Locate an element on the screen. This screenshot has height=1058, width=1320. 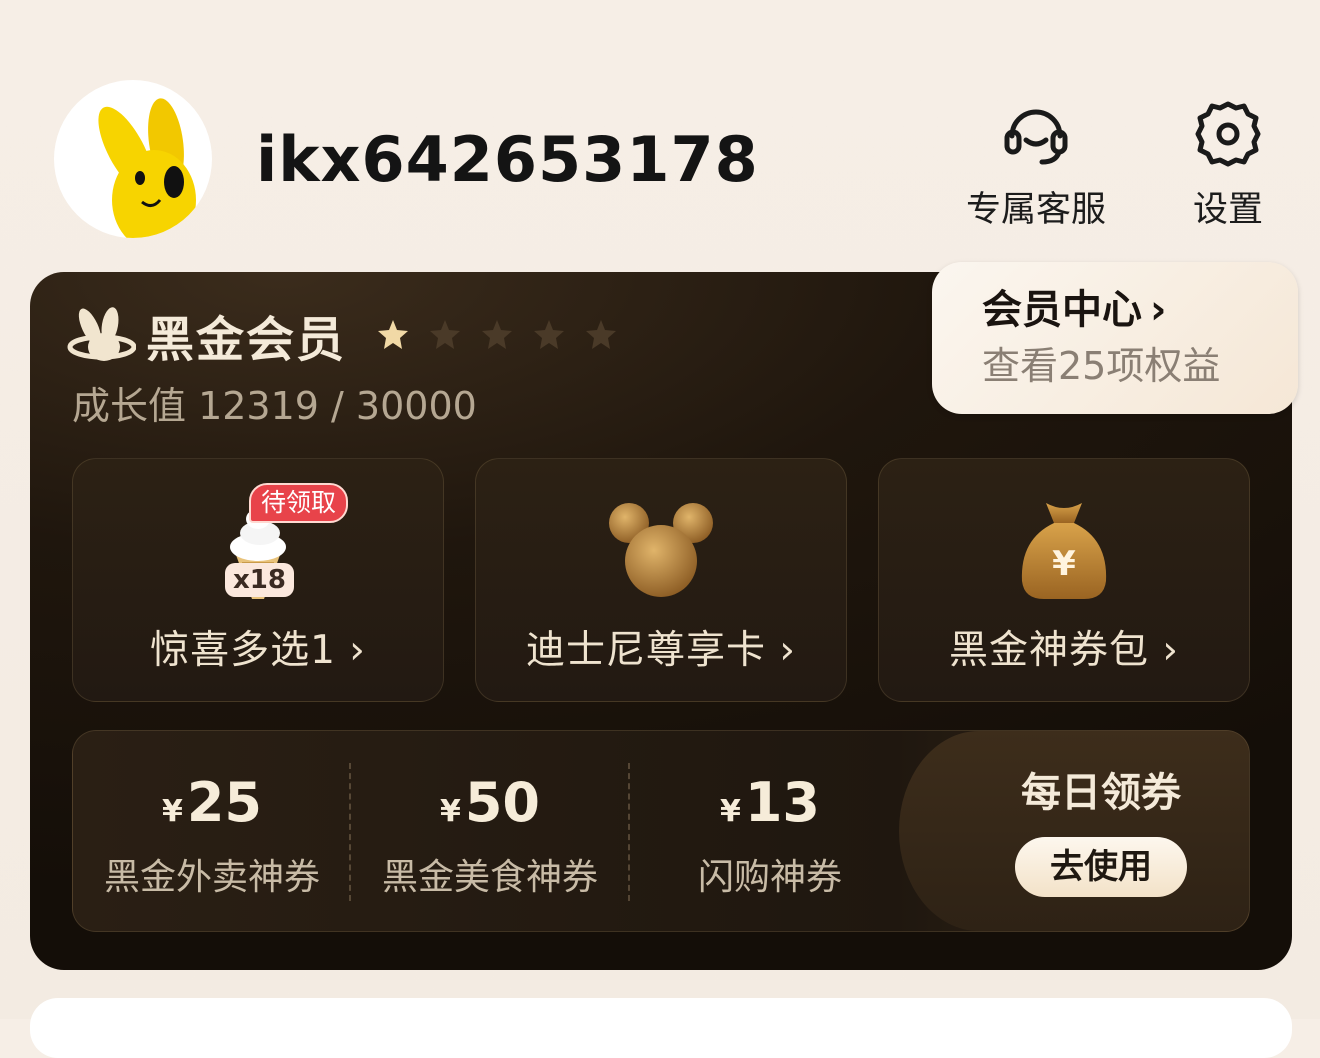
coupon-delivery: ¥25 黑金外卖神券 is located at coordinates (212, 831).